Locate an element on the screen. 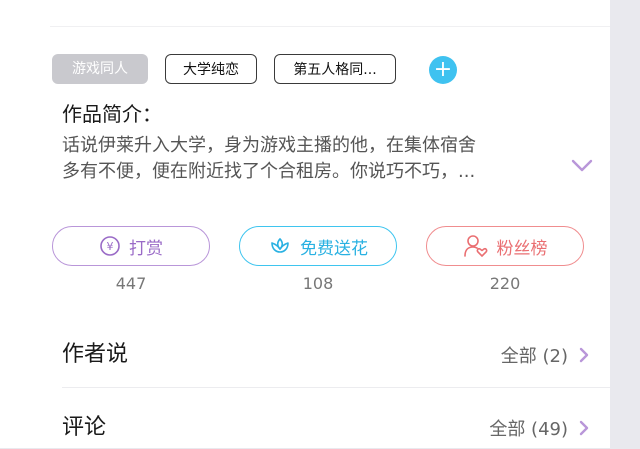  tip-label: 打赏 is located at coordinates (146, 248).